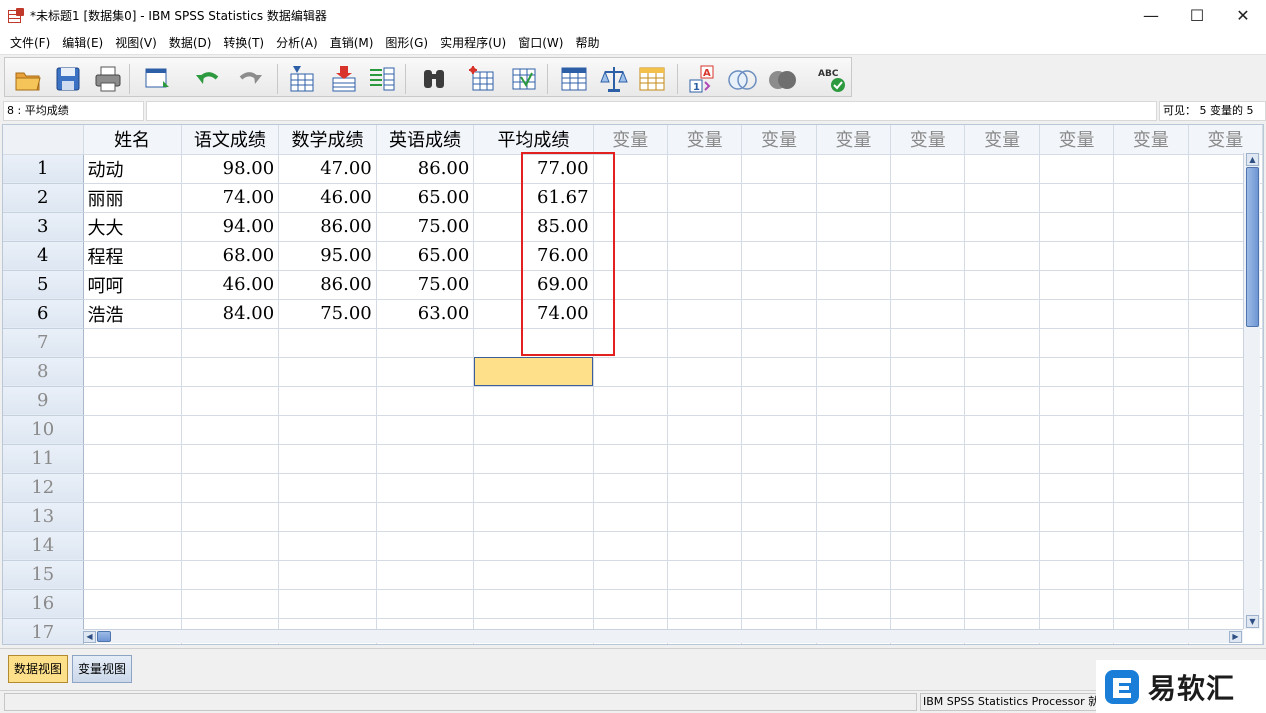  What do you see at coordinates (38, 669) in the screenshot?
I see `tab-data-view: 数据视图` at bounding box center [38, 669].